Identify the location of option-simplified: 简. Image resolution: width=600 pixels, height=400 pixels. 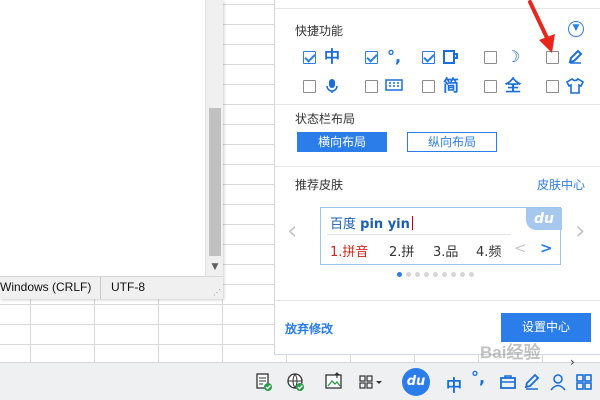
(450, 86).